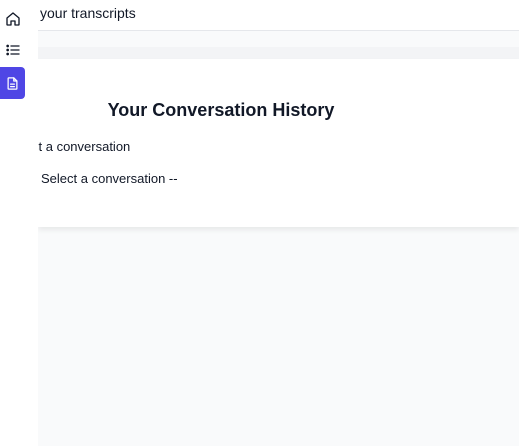 The width and height of the screenshot is (519, 446). What do you see at coordinates (278, 53) in the screenshot?
I see `section-divider` at bounding box center [278, 53].